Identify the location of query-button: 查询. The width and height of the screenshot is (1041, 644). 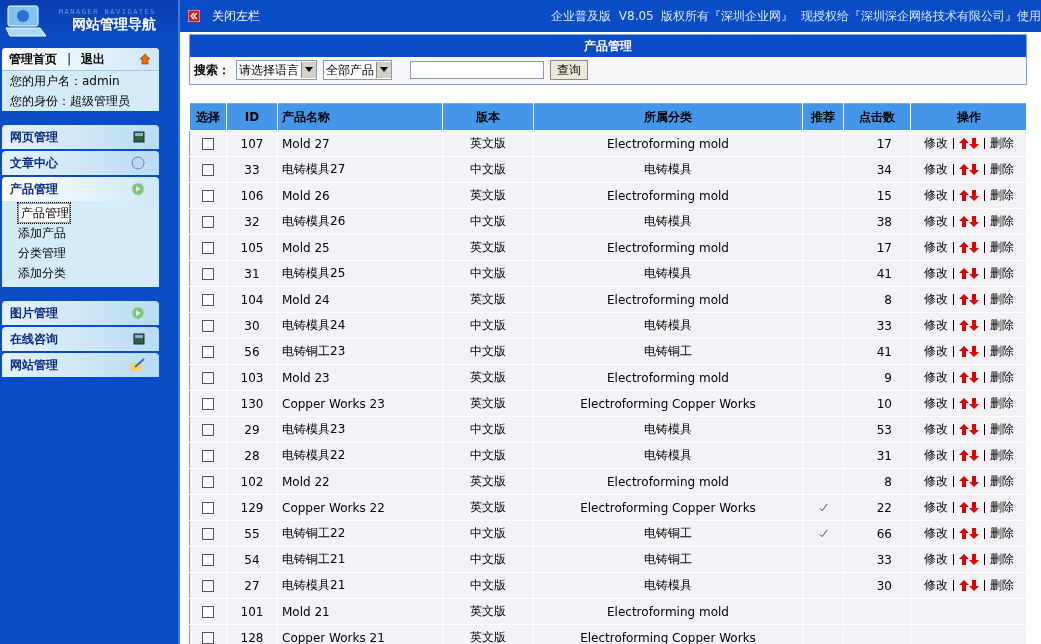
(569, 70).